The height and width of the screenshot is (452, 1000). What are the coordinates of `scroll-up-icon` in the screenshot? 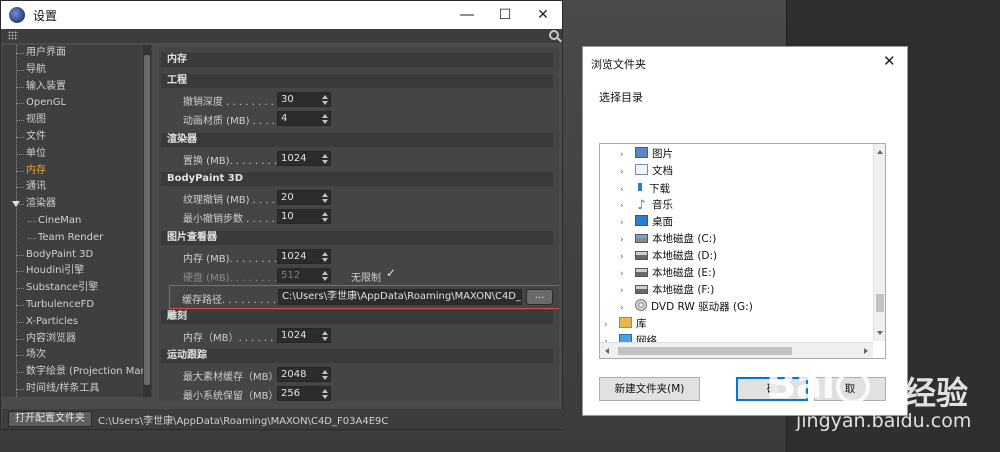 It's located at (880, 152).